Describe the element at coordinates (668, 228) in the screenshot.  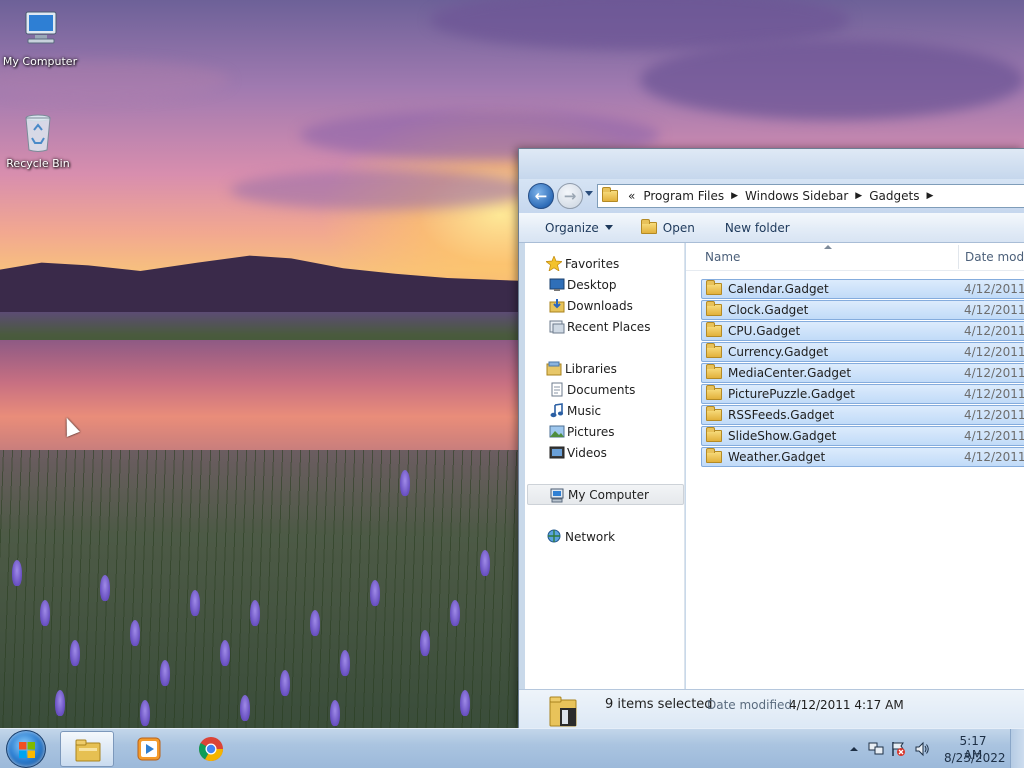
I see `open-button: Open` at that location.